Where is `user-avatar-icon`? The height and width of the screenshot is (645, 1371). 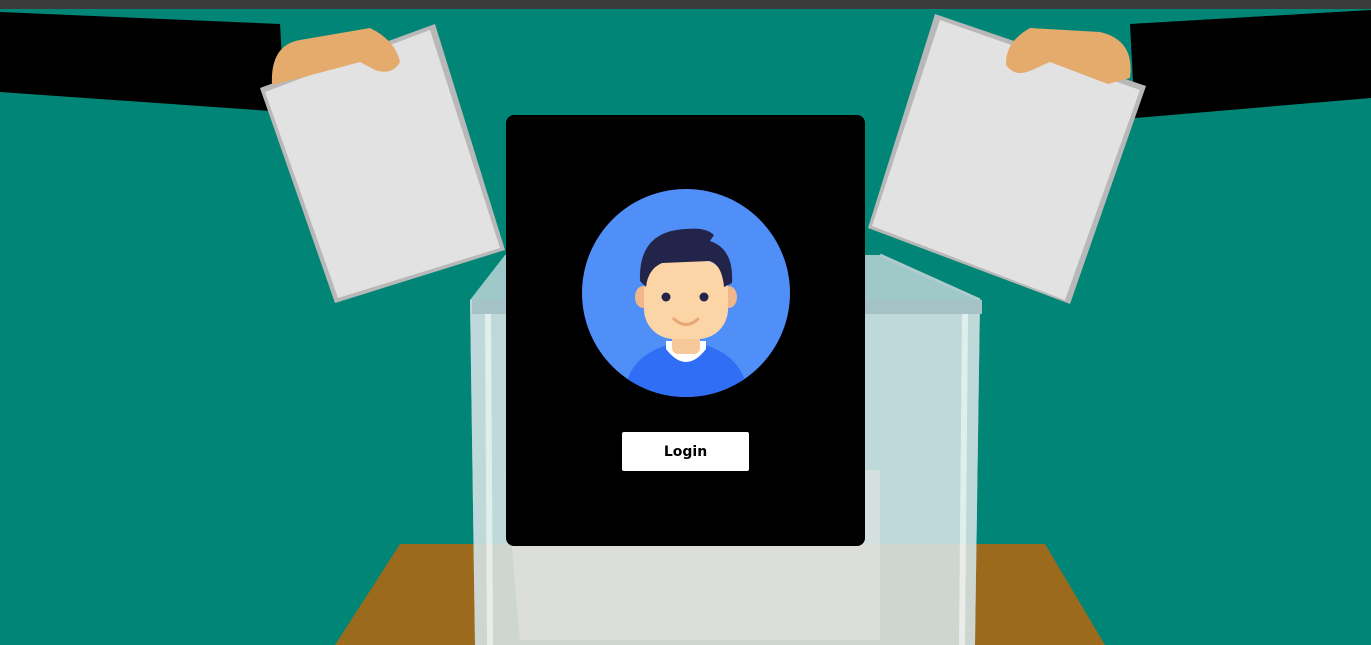
user-avatar-icon is located at coordinates (686, 293).